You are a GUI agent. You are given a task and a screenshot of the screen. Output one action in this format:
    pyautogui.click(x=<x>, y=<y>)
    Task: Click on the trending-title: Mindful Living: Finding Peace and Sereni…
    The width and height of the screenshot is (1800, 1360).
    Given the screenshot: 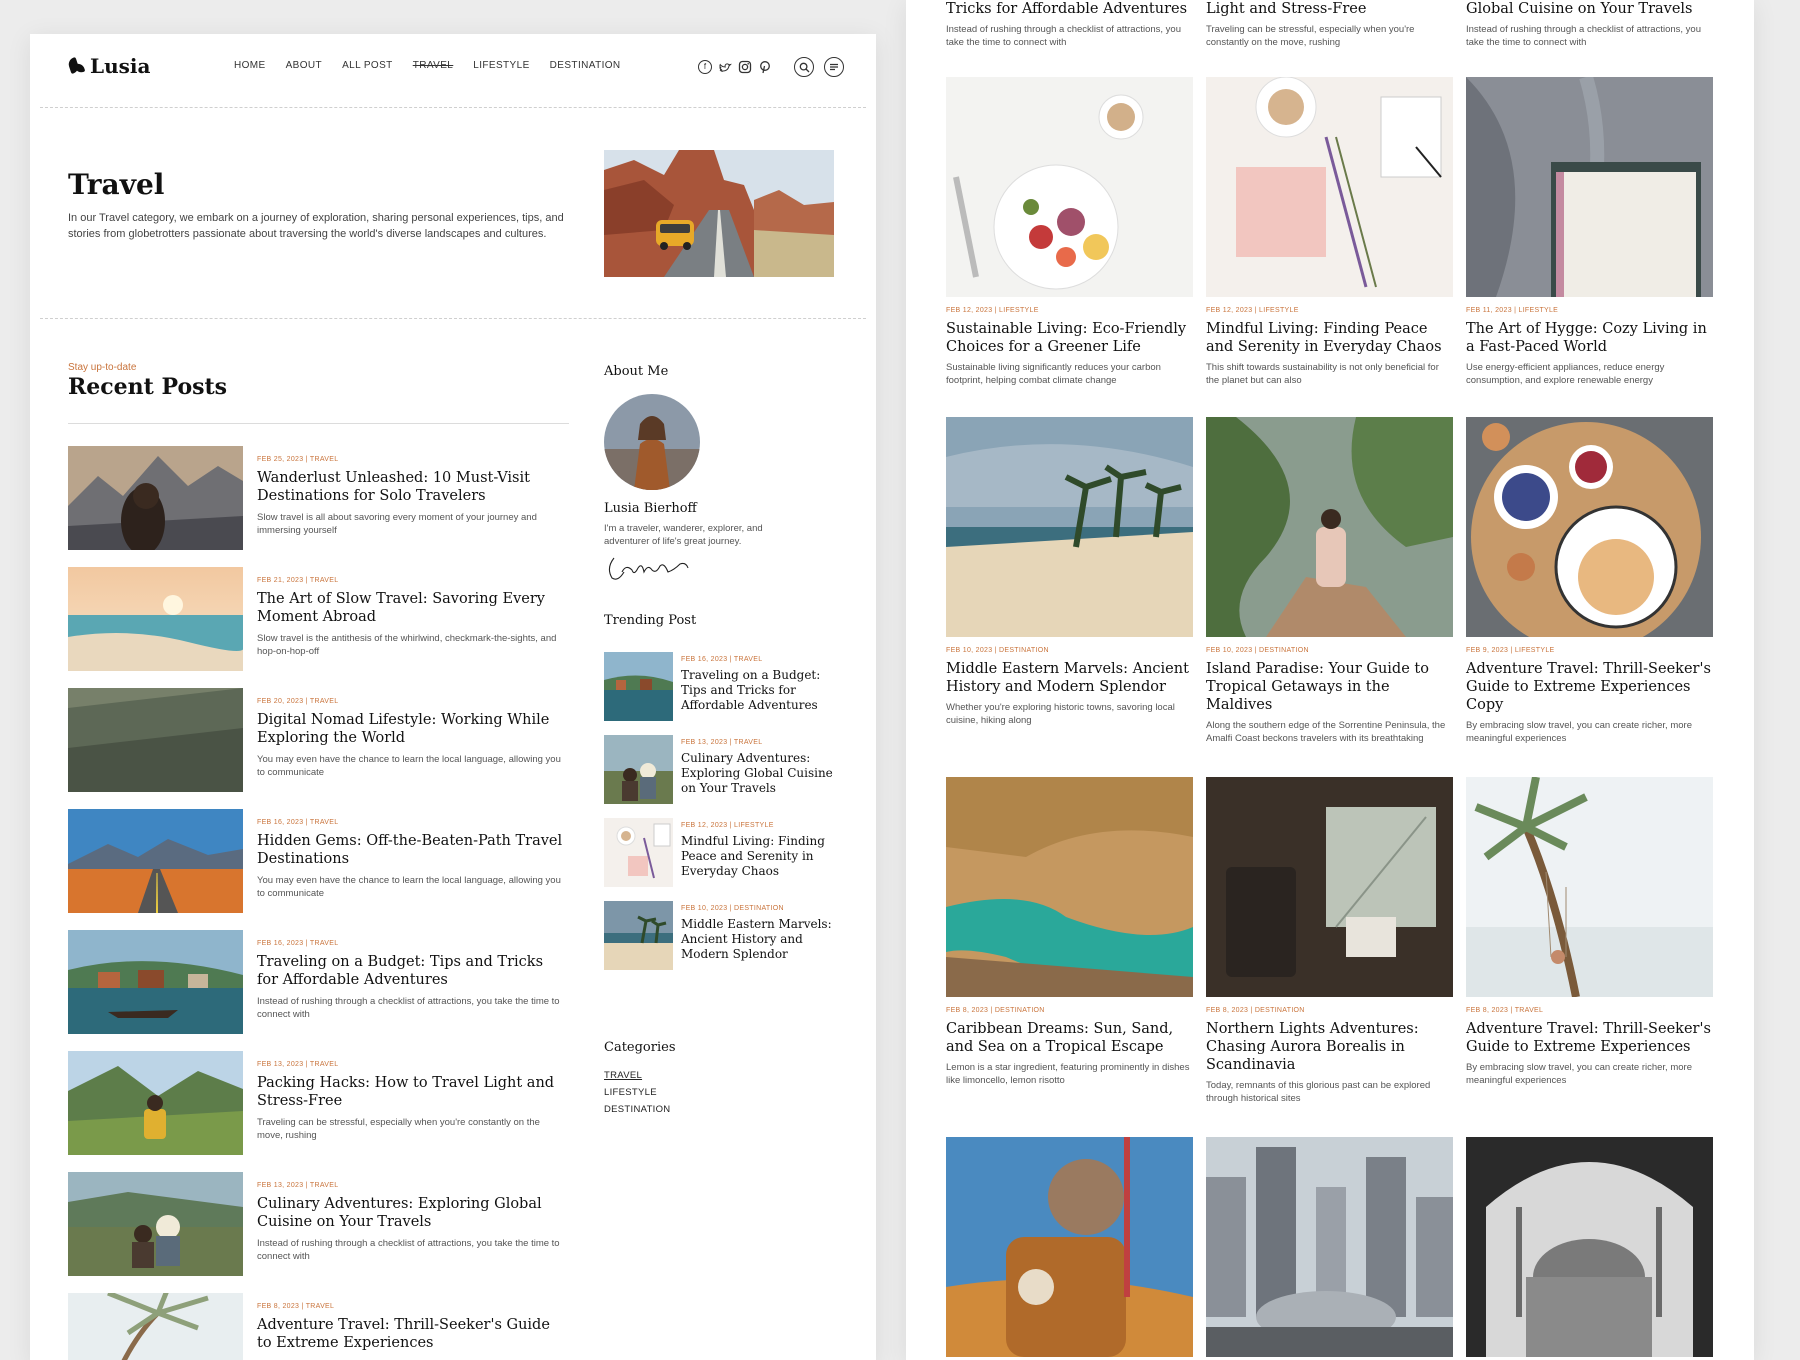 What is the action you would take?
    pyautogui.click(x=762, y=856)
    